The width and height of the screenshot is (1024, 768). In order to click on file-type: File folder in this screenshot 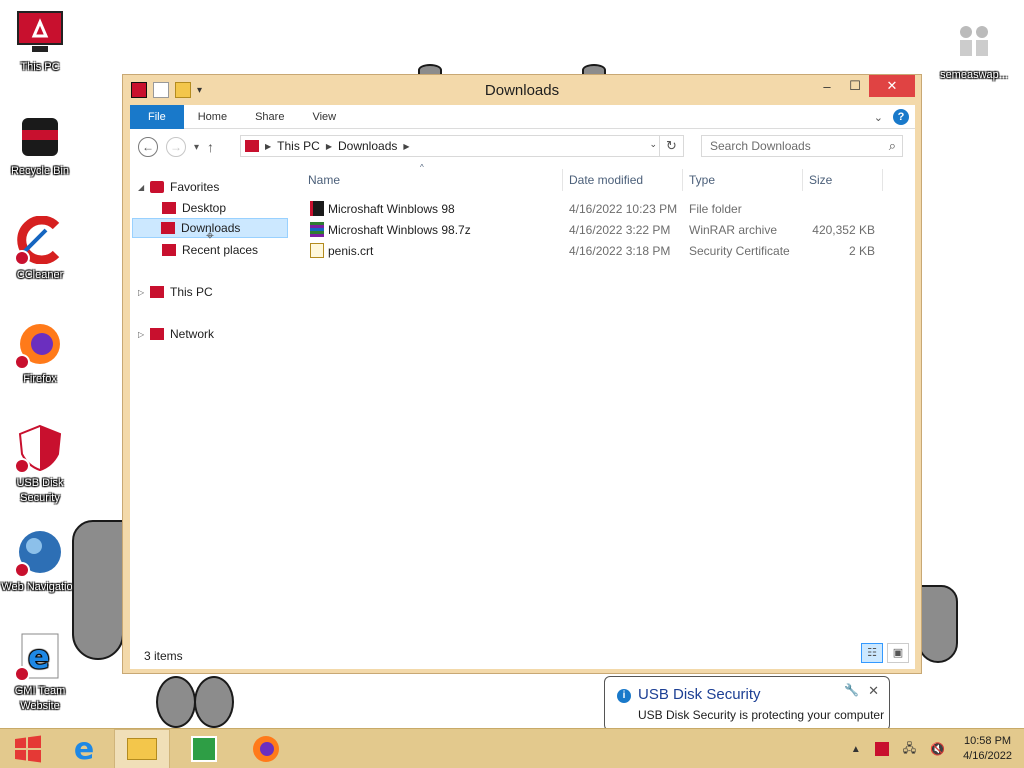, I will do `click(715, 209)`.